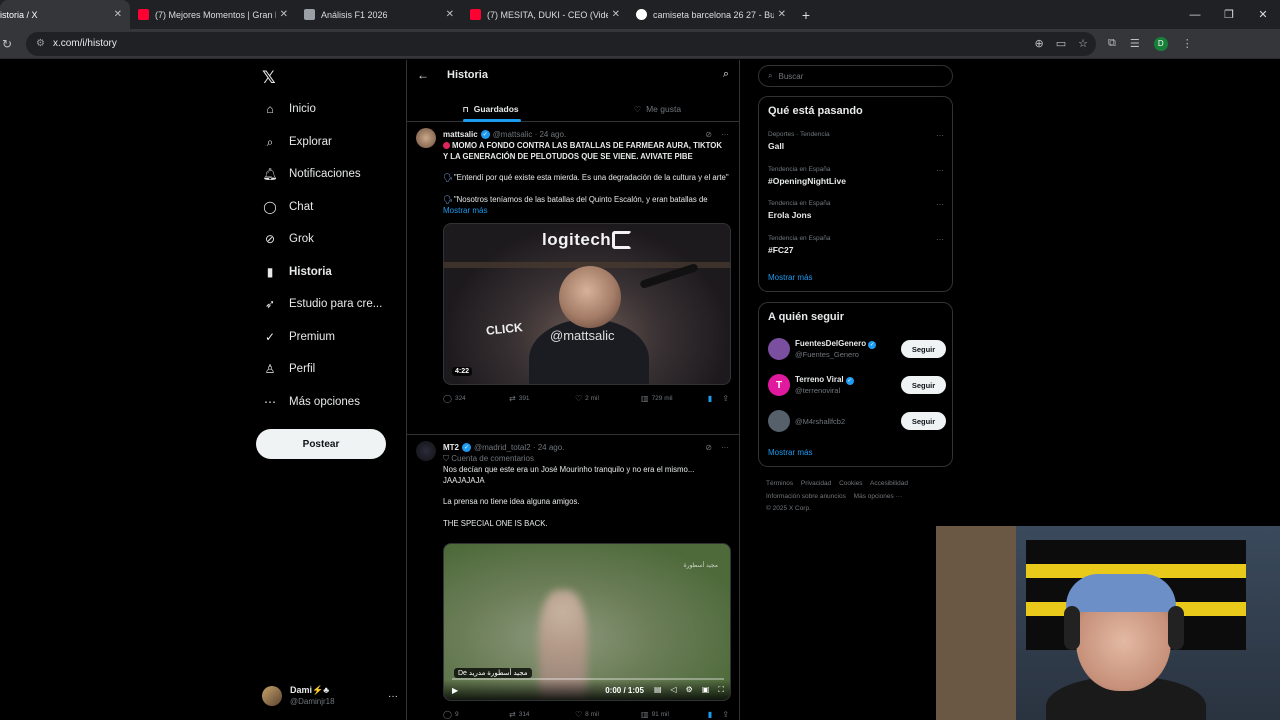 This screenshot has height=720, width=1280. Describe the element at coordinates (587, 304) in the screenshot. I see `post-video: logitech CLICK @mattsalic 4:22` at that location.